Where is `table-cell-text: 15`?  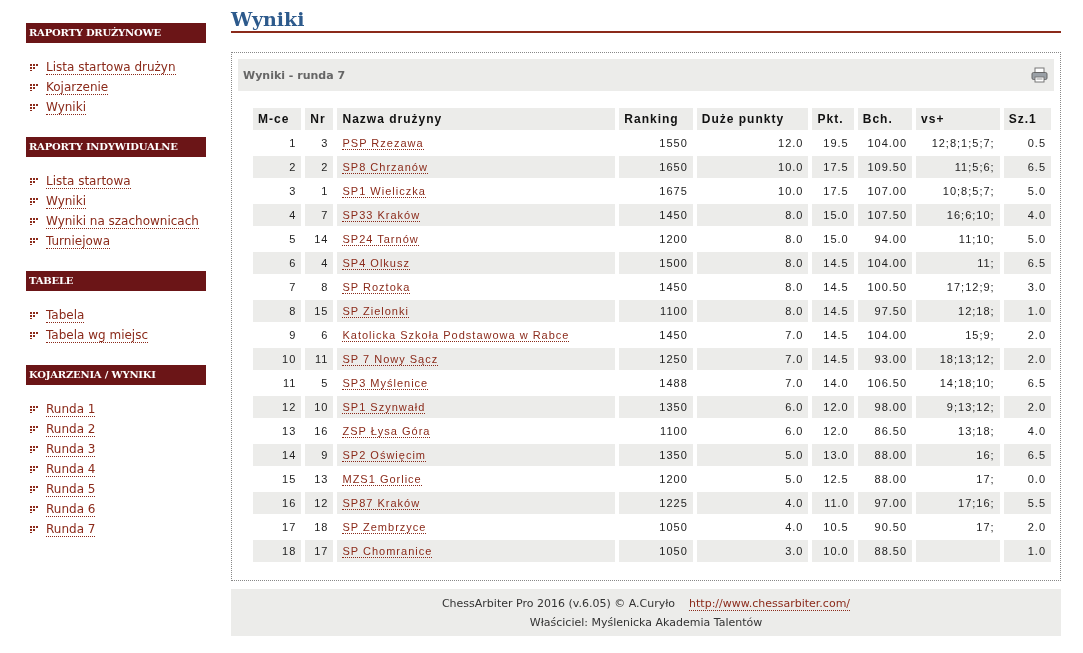 table-cell-text: 15 is located at coordinates (289, 479).